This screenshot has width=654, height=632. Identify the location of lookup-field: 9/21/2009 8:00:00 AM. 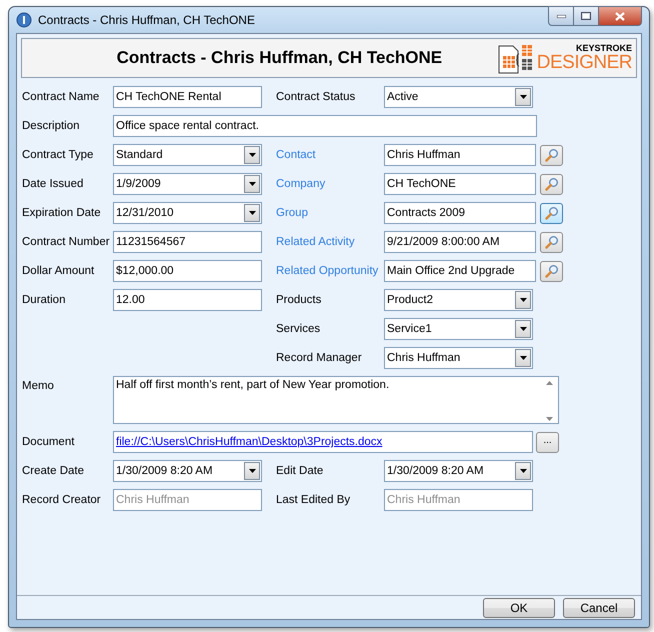
(460, 242).